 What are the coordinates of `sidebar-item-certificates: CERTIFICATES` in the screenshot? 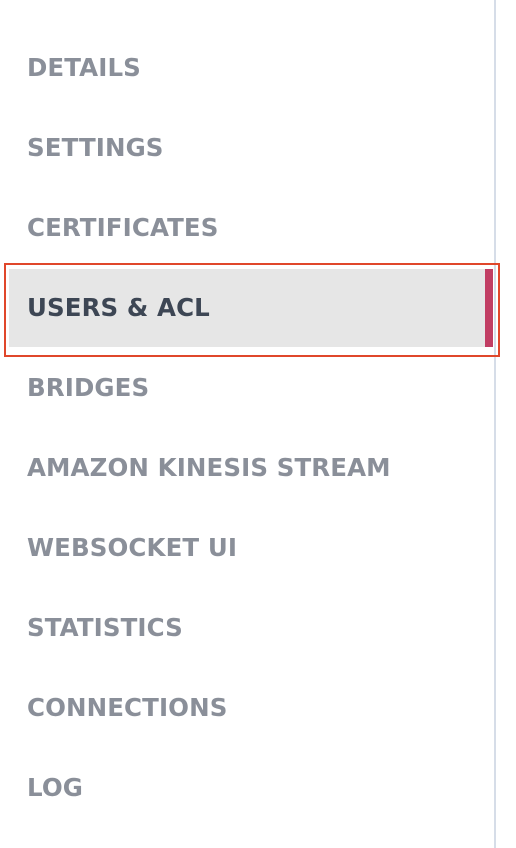 It's located at (247, 228).